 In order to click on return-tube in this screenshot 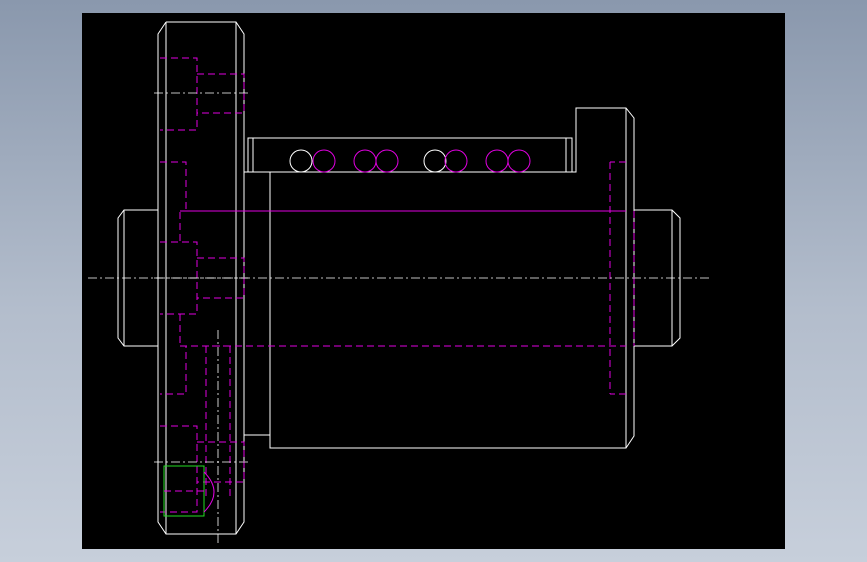, I will do `click(410, 155)`.